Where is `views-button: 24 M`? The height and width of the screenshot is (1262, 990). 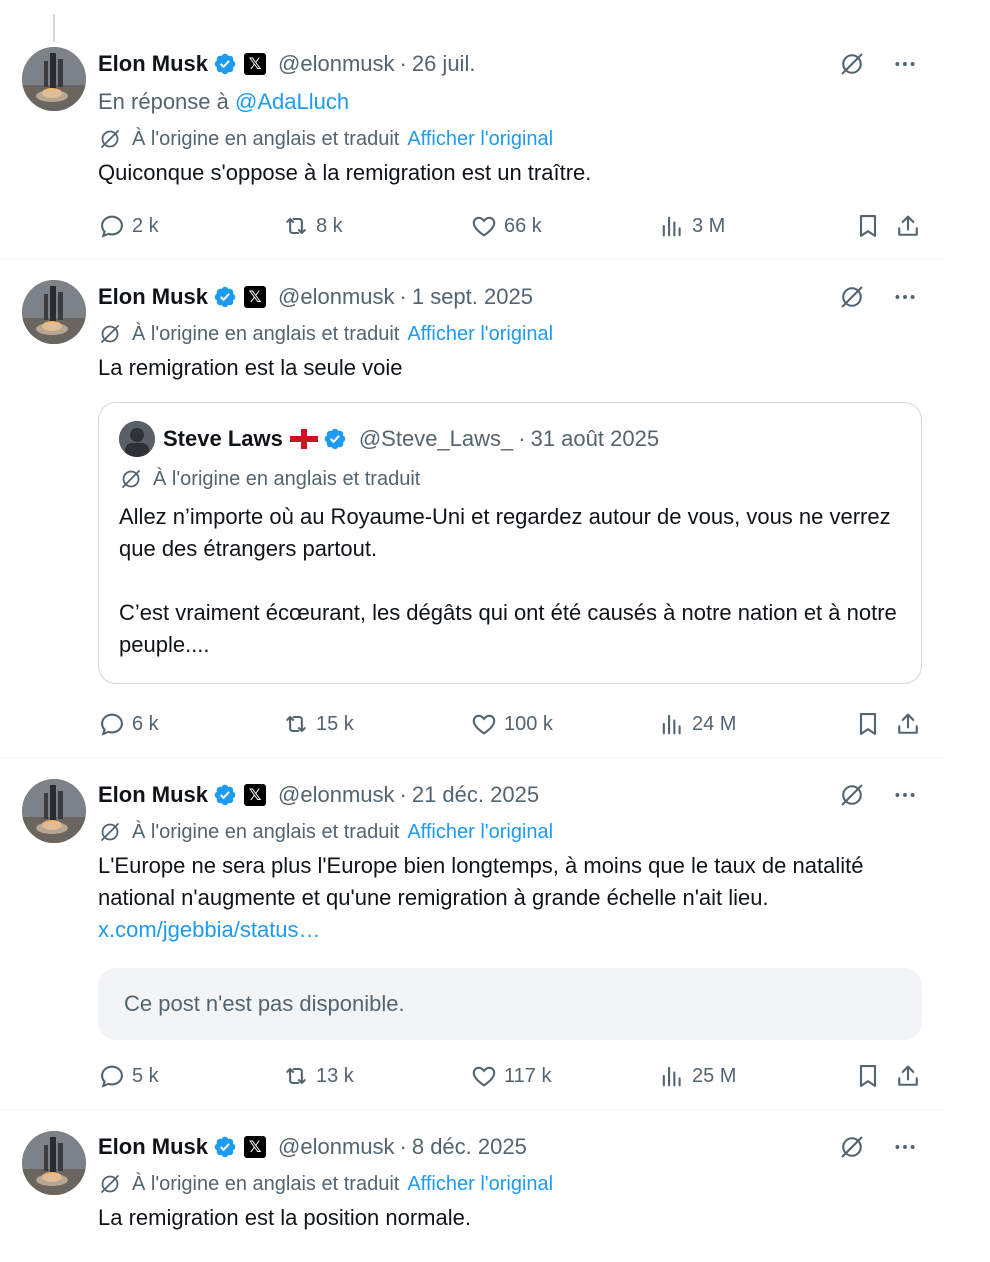
views-button: 24 M is located at coordinates (697, 724).